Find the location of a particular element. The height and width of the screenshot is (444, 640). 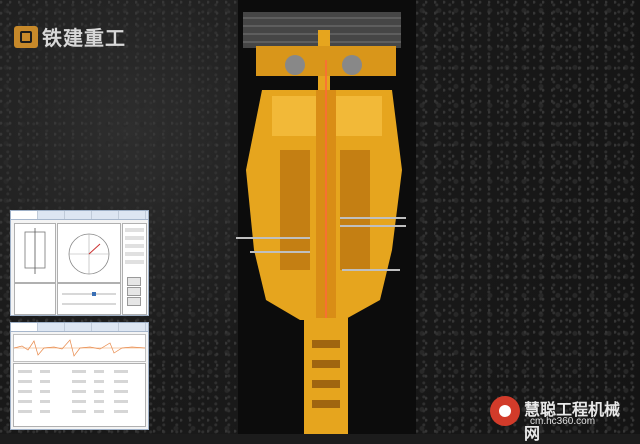

control-panel-top is located at coordinates (79, 263).